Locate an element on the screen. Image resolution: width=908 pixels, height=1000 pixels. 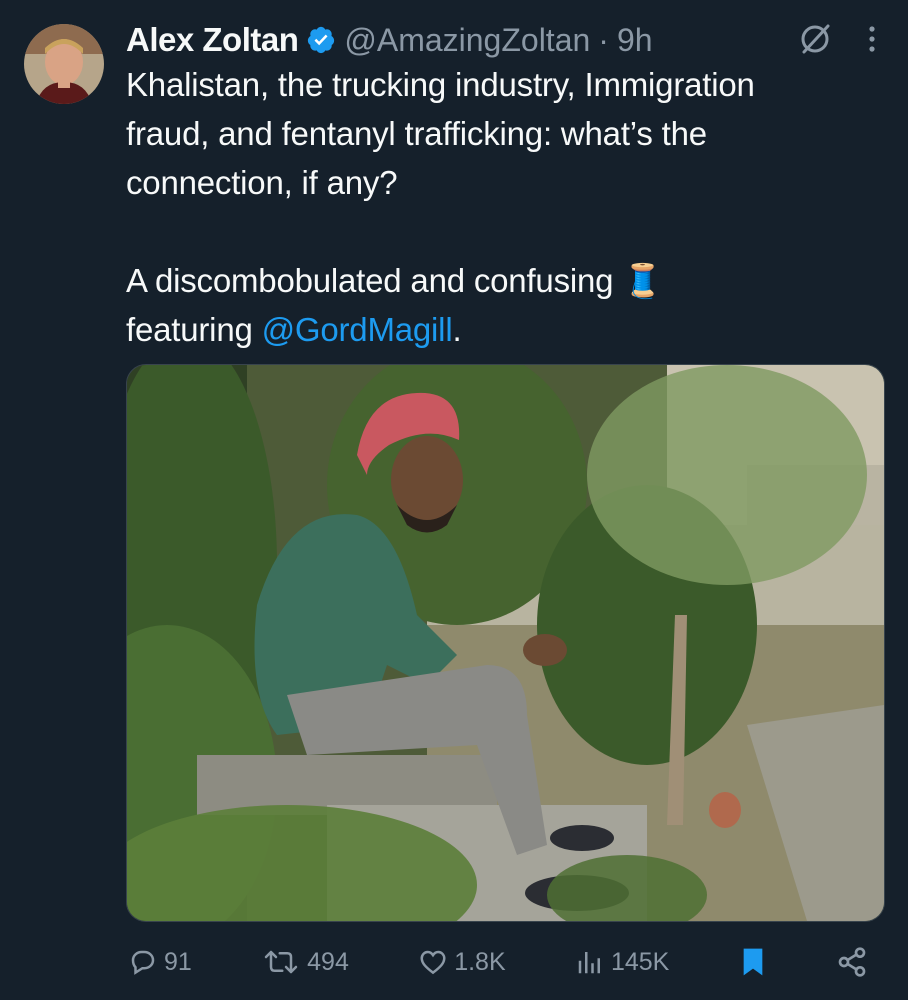
display-name: Alex Zoltan is located at coordinates (212, 40).